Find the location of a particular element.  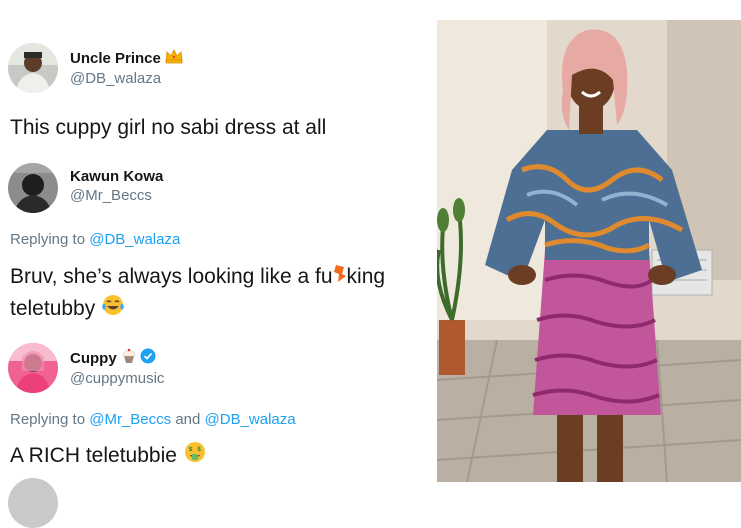

tears-of-joy-icon is located at coordinates (113, 309).